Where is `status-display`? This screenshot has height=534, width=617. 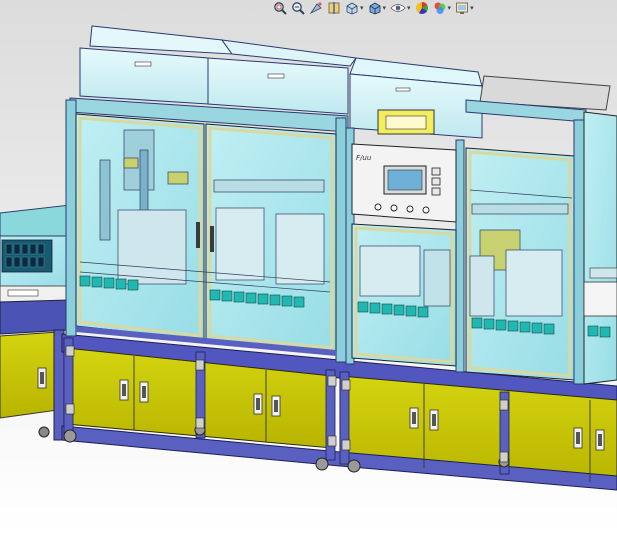
status-display is located at coordinates (406, 122).